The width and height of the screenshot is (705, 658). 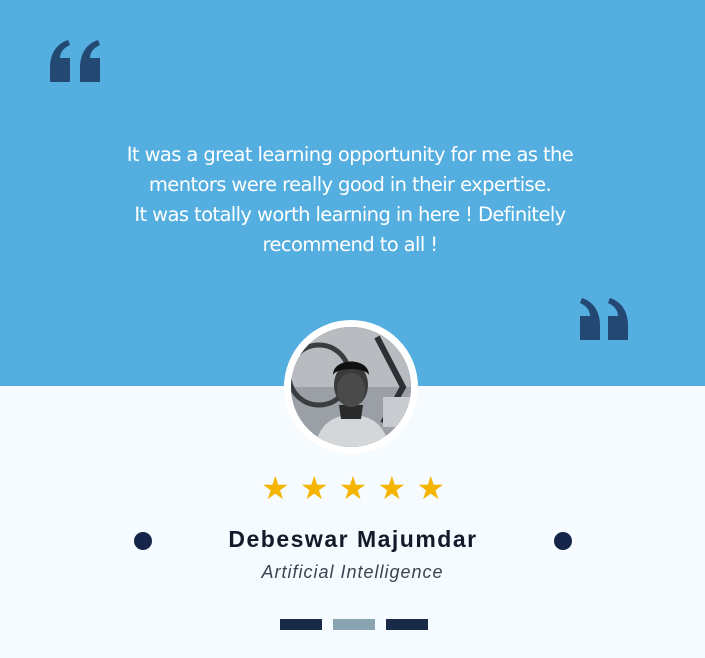 I want to click on open-quote-icon, so click(x=75, y=61).